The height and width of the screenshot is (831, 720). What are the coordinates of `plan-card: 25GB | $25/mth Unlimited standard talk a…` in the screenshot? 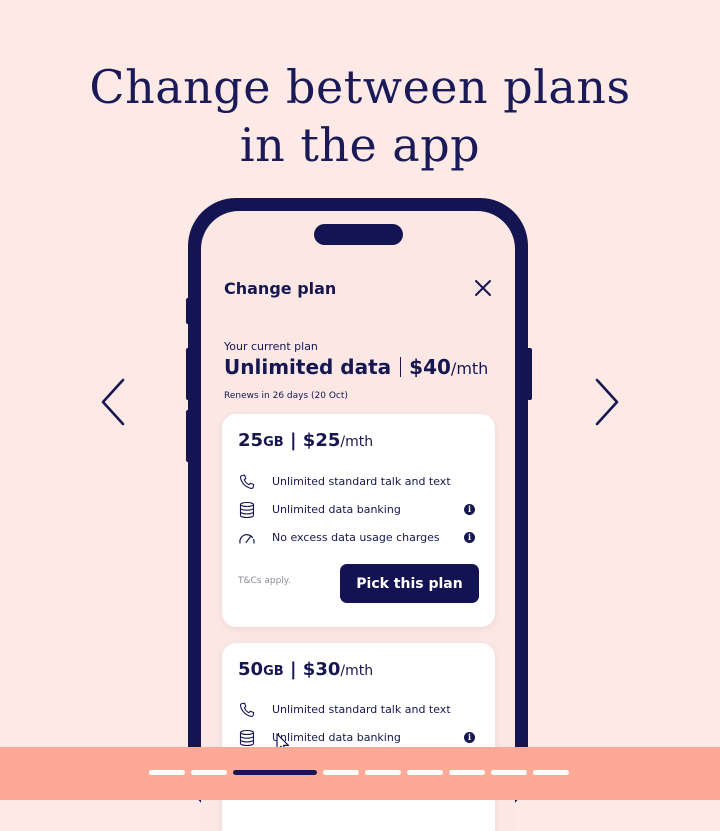 It's located at (358, 520).